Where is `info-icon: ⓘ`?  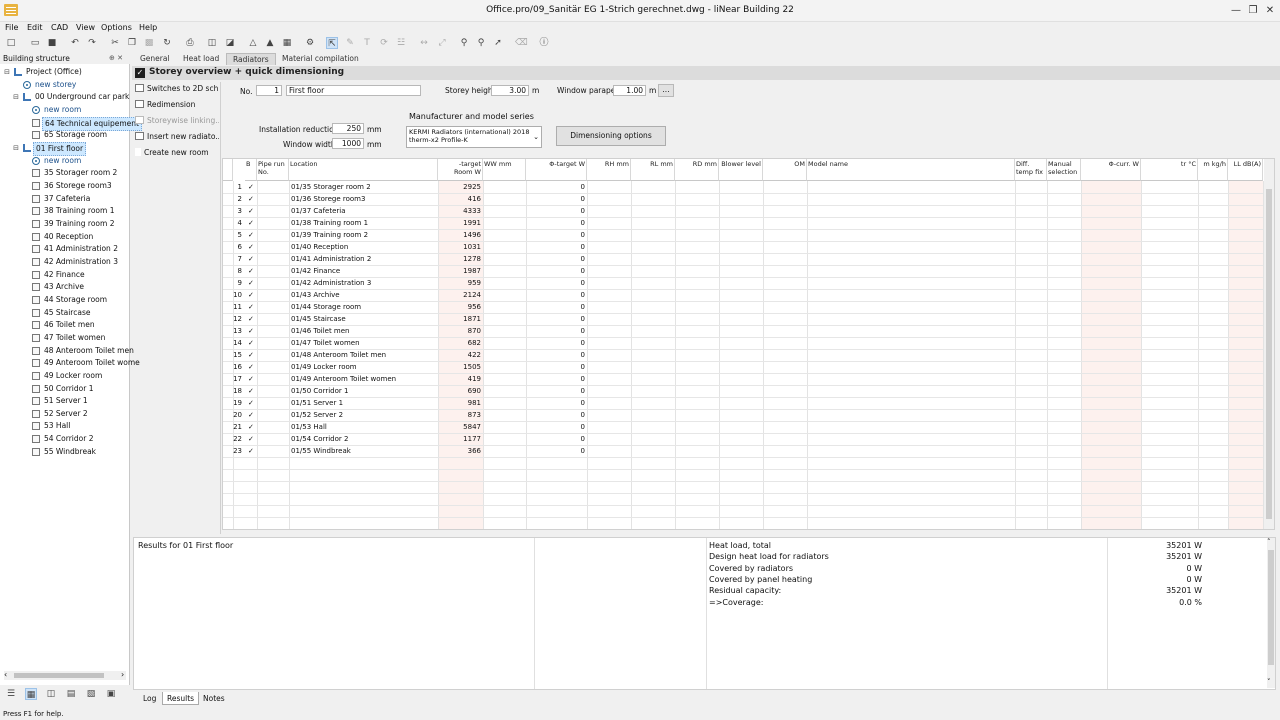
info-icon: ⓘ is located at coordinates (544, 43).